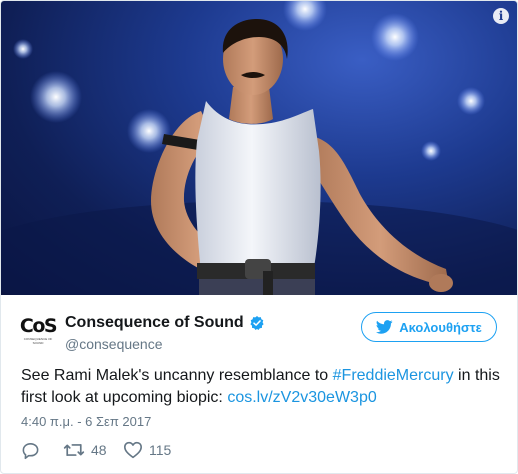  Describe the element at coordinates (160, 450) in the screenshot. I see `like-count: 115` at that location.